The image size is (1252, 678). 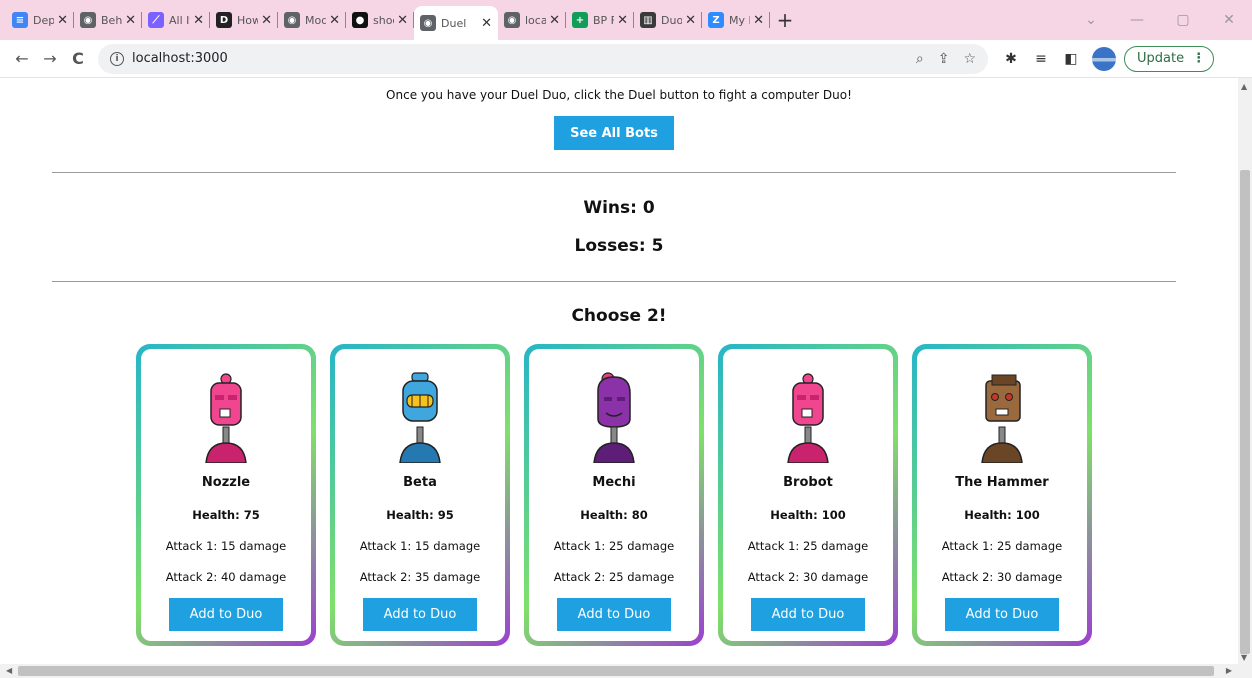 What do you see at coordinates (226, 482) in the screenshot?
I see `bot-name: Nozzle` at bounding box center [226, 482].